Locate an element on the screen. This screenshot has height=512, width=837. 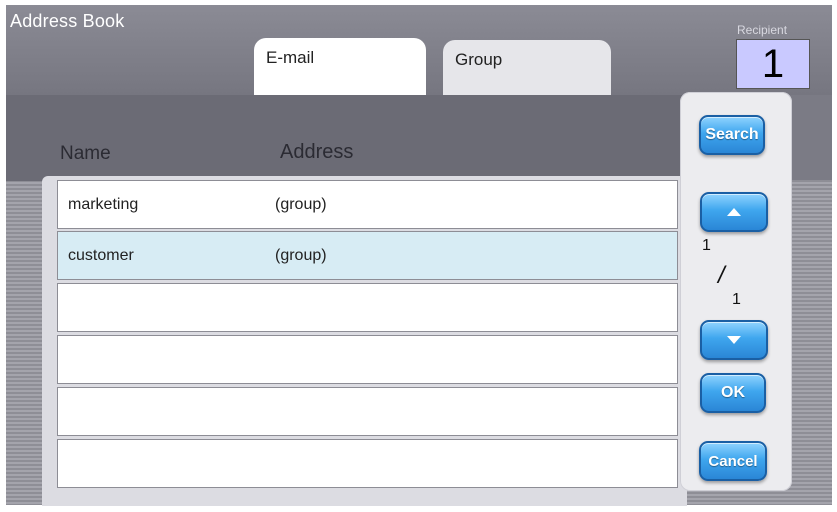
search-button: Search is located at coordinates (732, 135).